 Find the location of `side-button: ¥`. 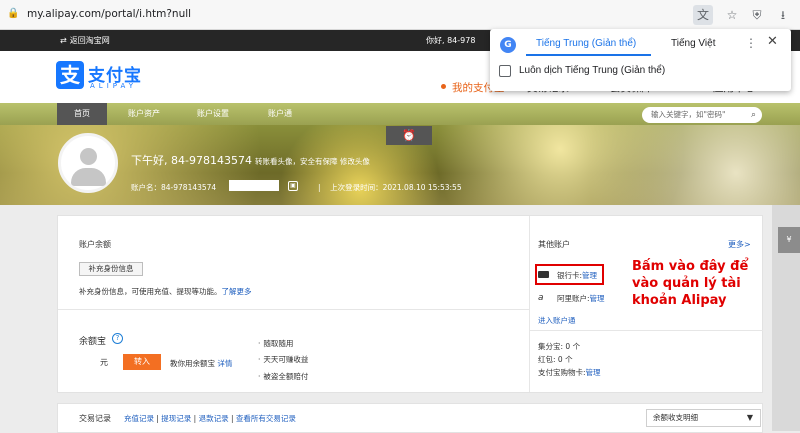

side-button: ¥ is located at coordinates (789, 240).